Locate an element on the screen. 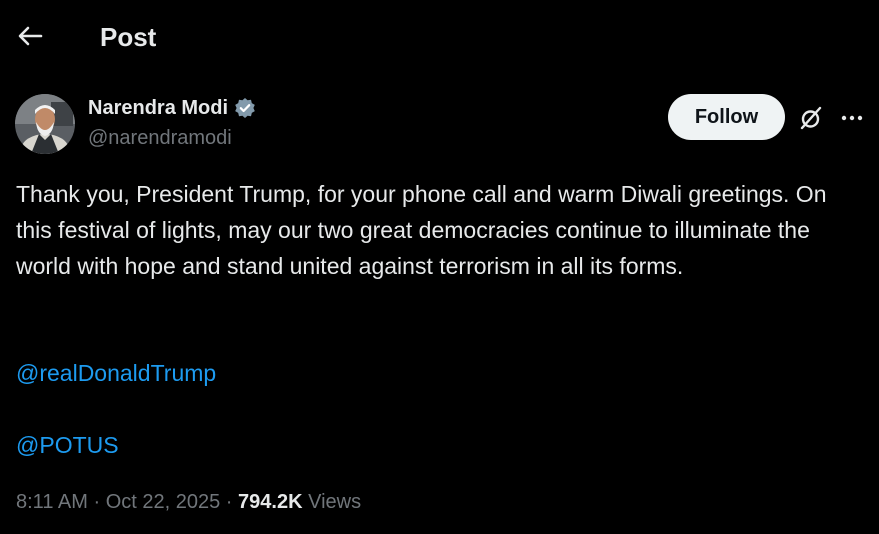 The width and height of the screenshot is (879, 534). grok-icon is located at coordinates (811, 118).